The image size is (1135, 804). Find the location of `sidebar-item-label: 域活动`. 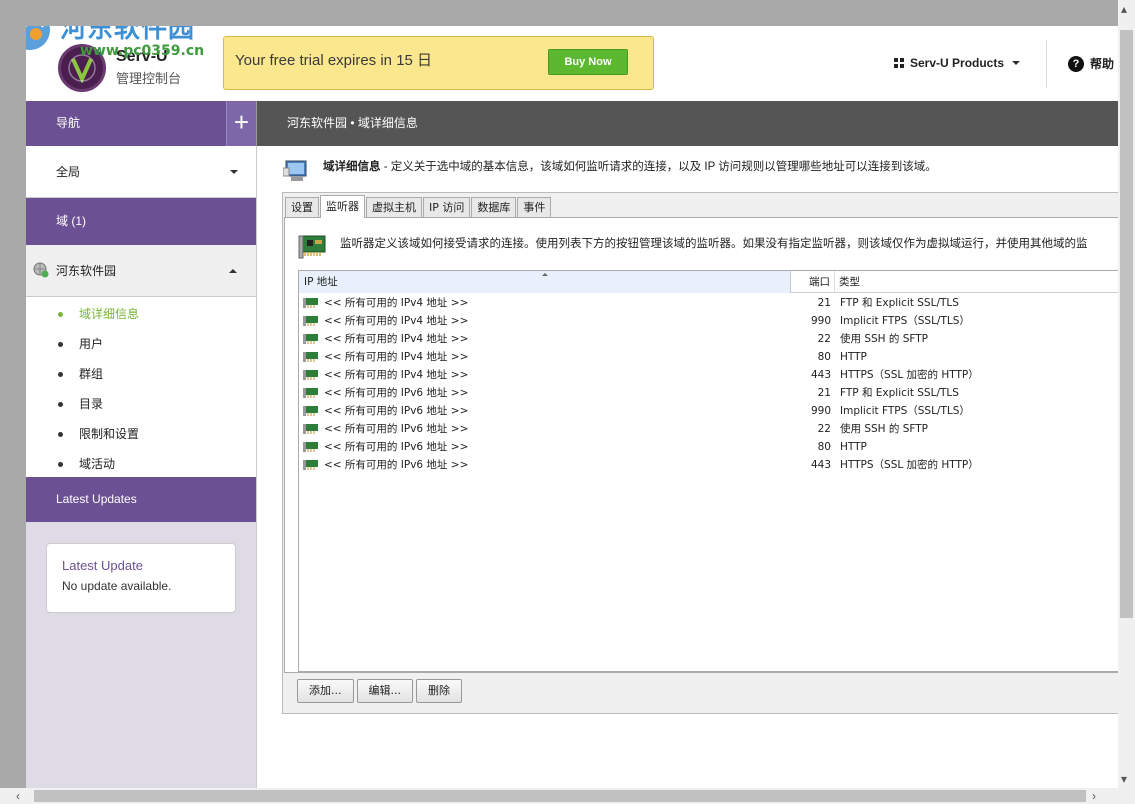

sidebar-item-label: 域活动 is located at coordinates (97, 464).